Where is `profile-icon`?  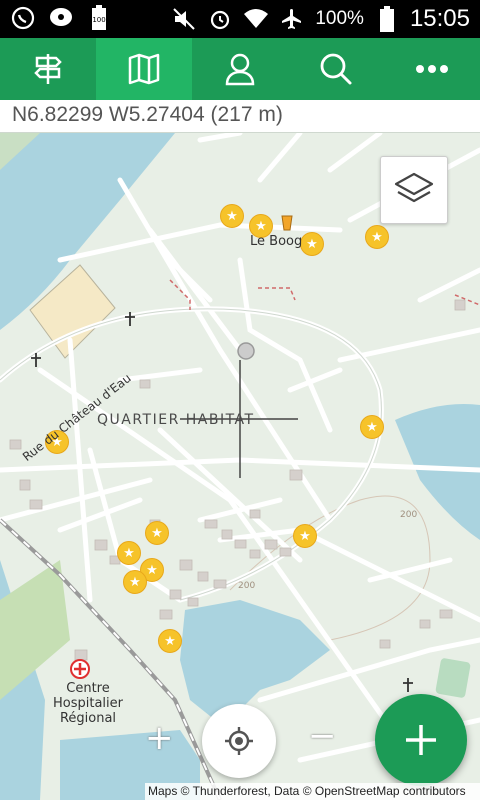 profile-icon is located at coordinates (240, 69).